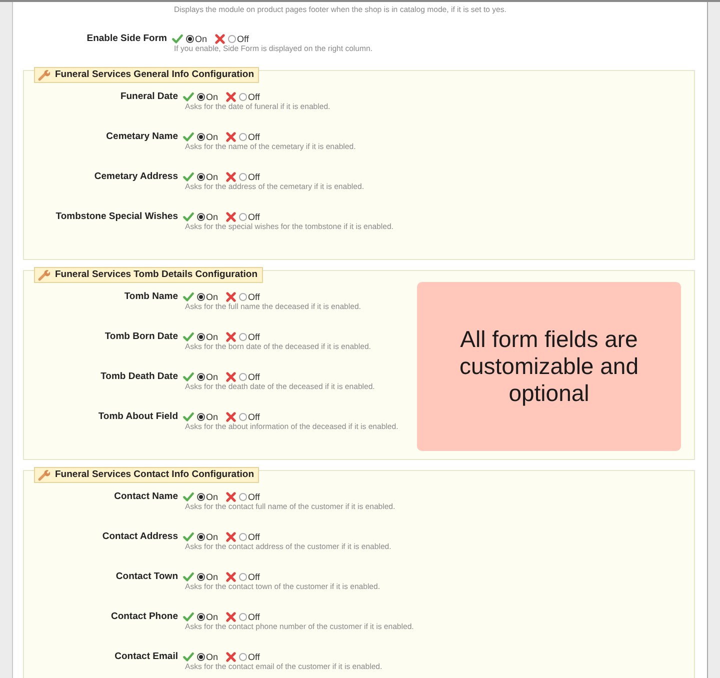  Describe the element at coordinates (141, 137) in the screenshot. I see `field-label: Cemetary Name` at that location.